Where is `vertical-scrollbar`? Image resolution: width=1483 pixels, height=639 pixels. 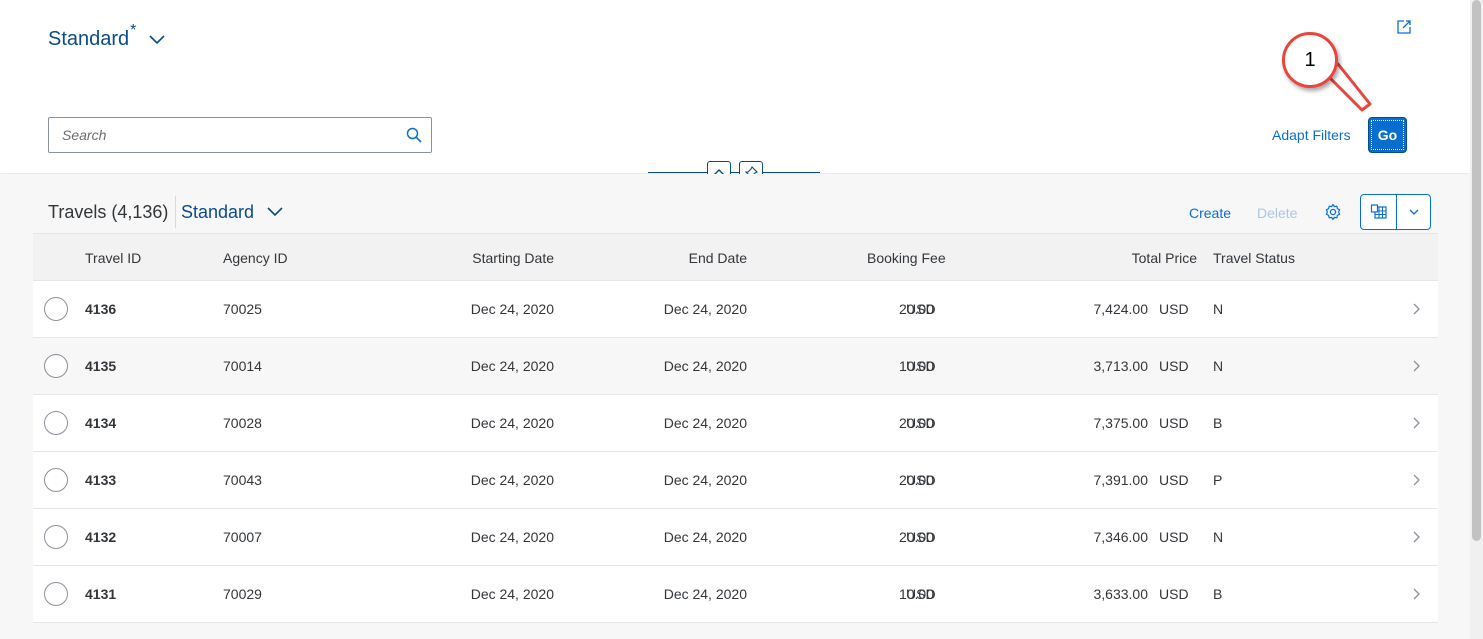
vertical-scrollbar is located at coordinates (1476, 319).